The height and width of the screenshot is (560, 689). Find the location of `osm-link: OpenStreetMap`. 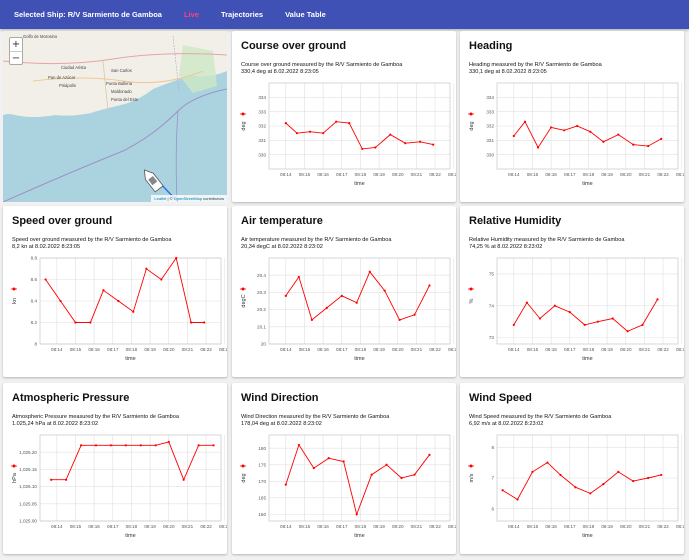

osm-link: OpenStreetMap is located at coordinates (188, 198).